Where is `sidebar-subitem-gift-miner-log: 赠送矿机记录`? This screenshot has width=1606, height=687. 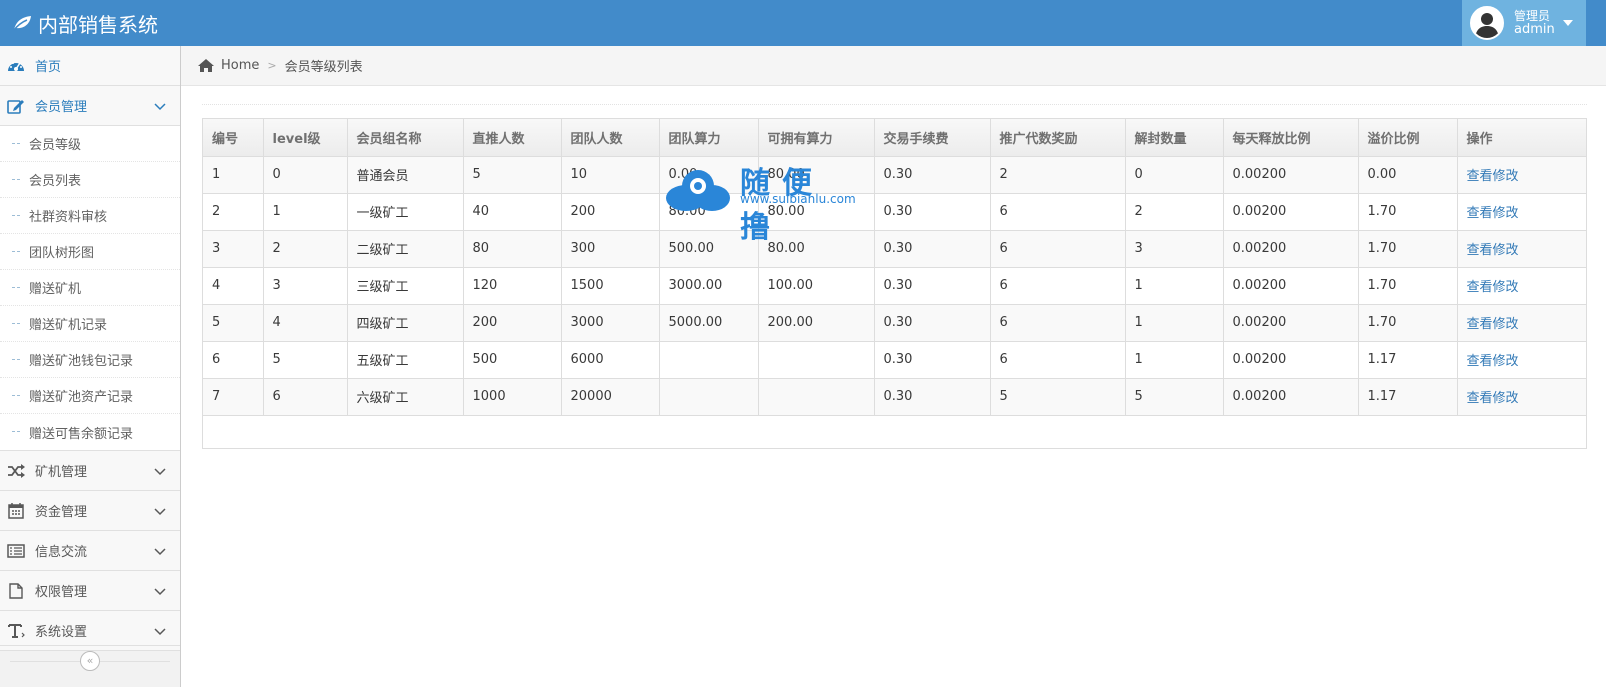 sidebar-subitem-gift-miner-log: 赠送矿机记录 is located at coordinates (90, 324).